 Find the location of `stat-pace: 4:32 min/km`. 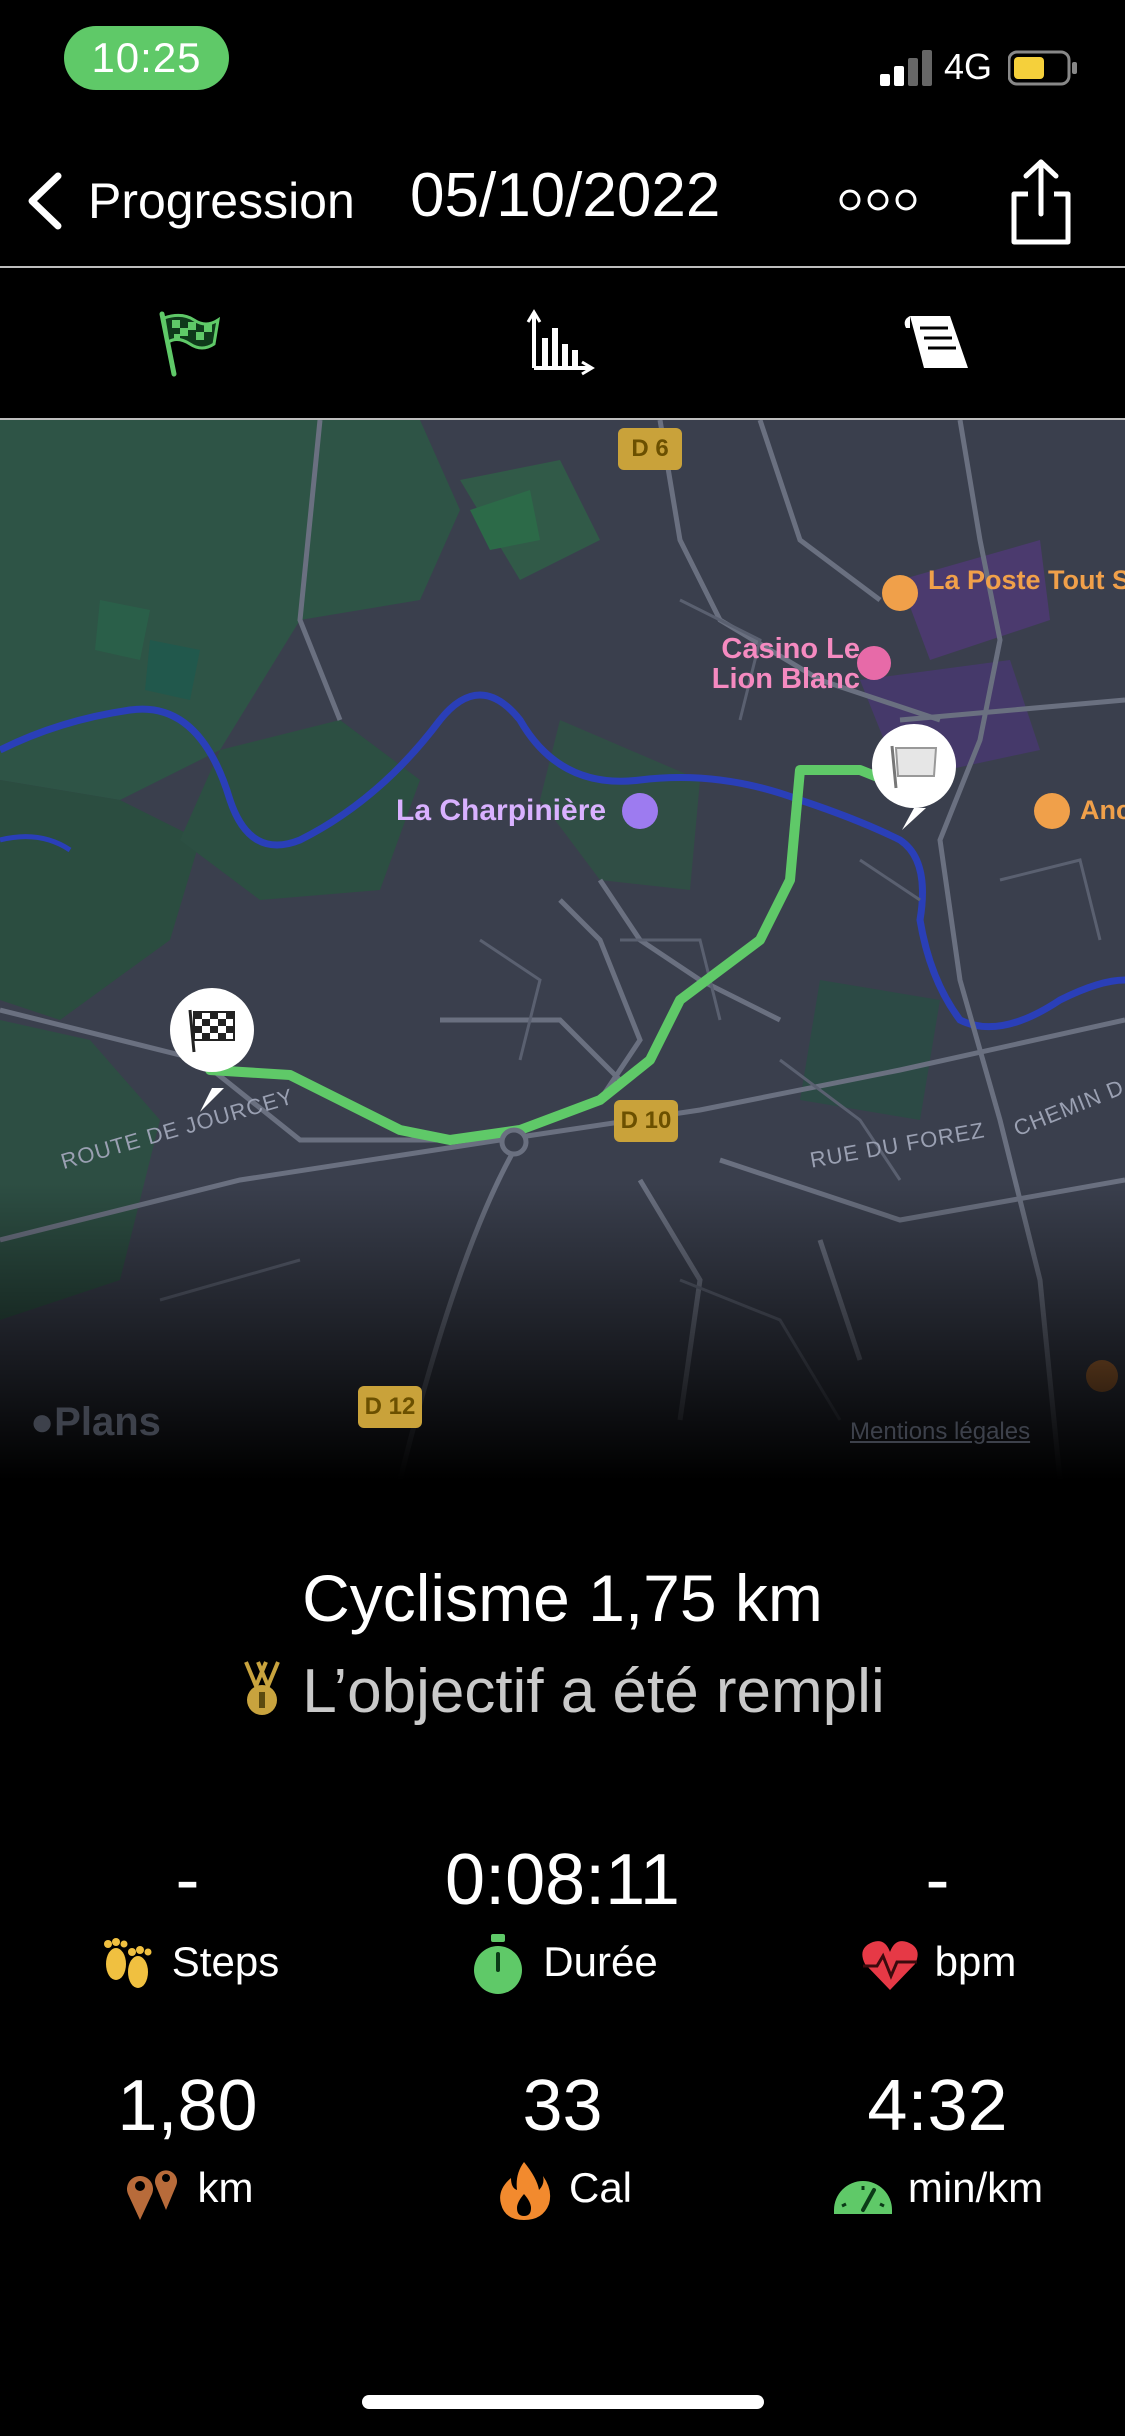

stat-pace: 4:32 min/km is located at coordinates (937, 2144).